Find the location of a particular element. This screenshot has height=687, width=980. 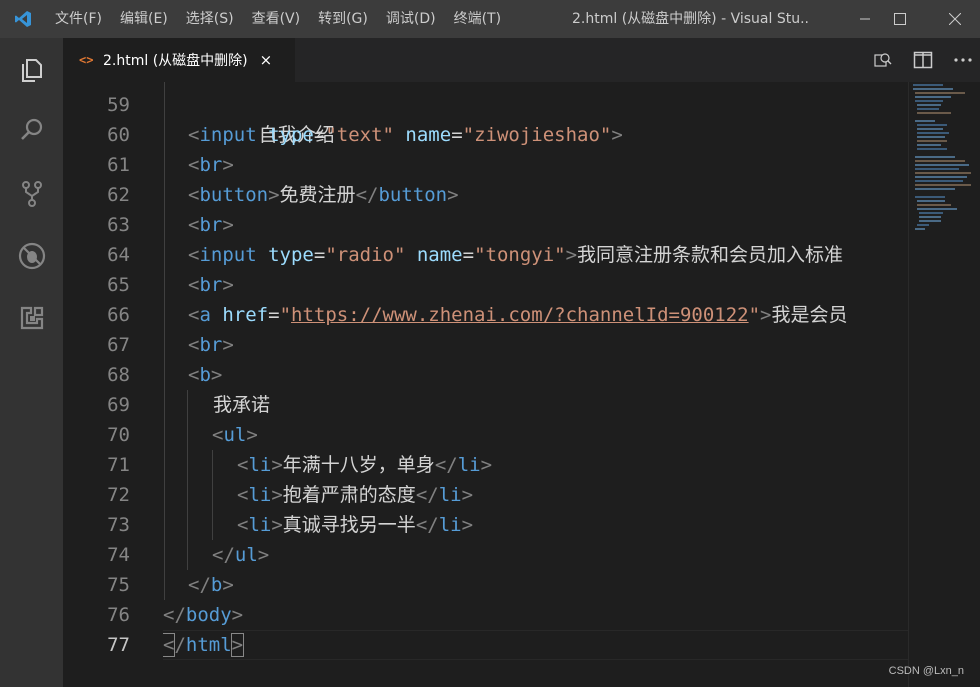

line-number: 65 is located at coordinates (118, 285).